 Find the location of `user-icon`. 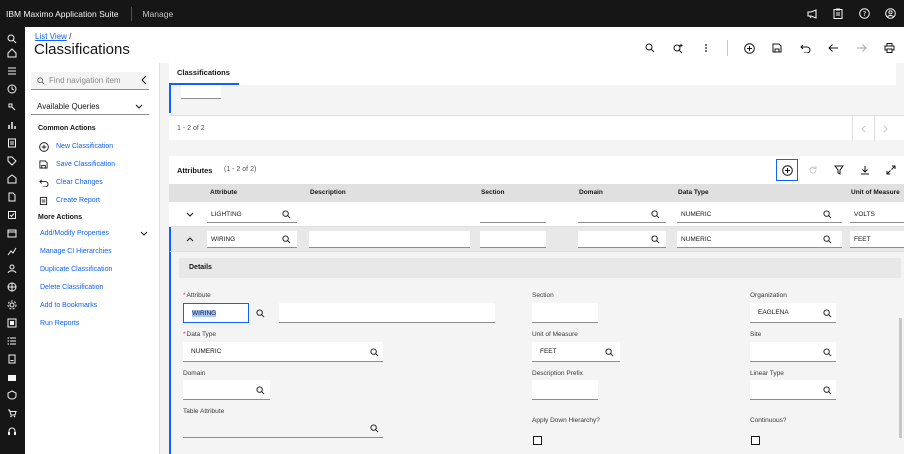

user-icon is located at coordinates (890, 14).